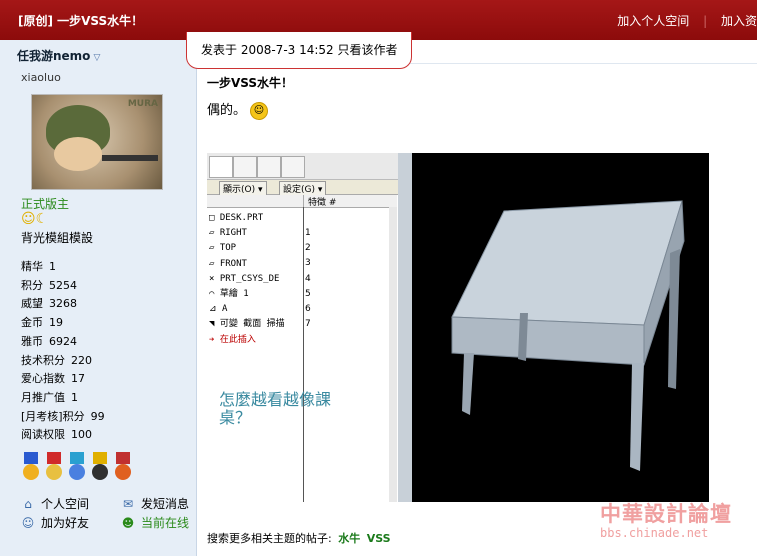 The image size is (757, 556). I want to click on user-add-icon: ☺, so click(28, 523).